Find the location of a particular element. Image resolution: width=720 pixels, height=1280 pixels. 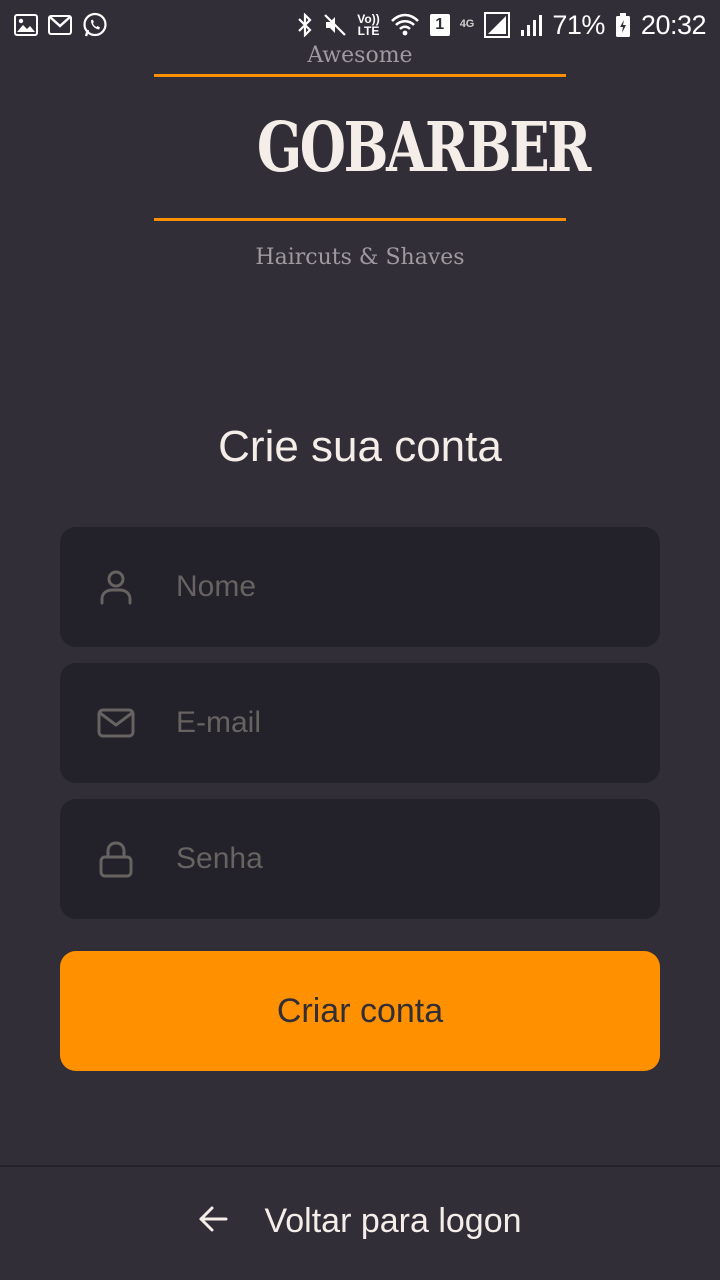

notification-icons is located at coordinates (61, 25).